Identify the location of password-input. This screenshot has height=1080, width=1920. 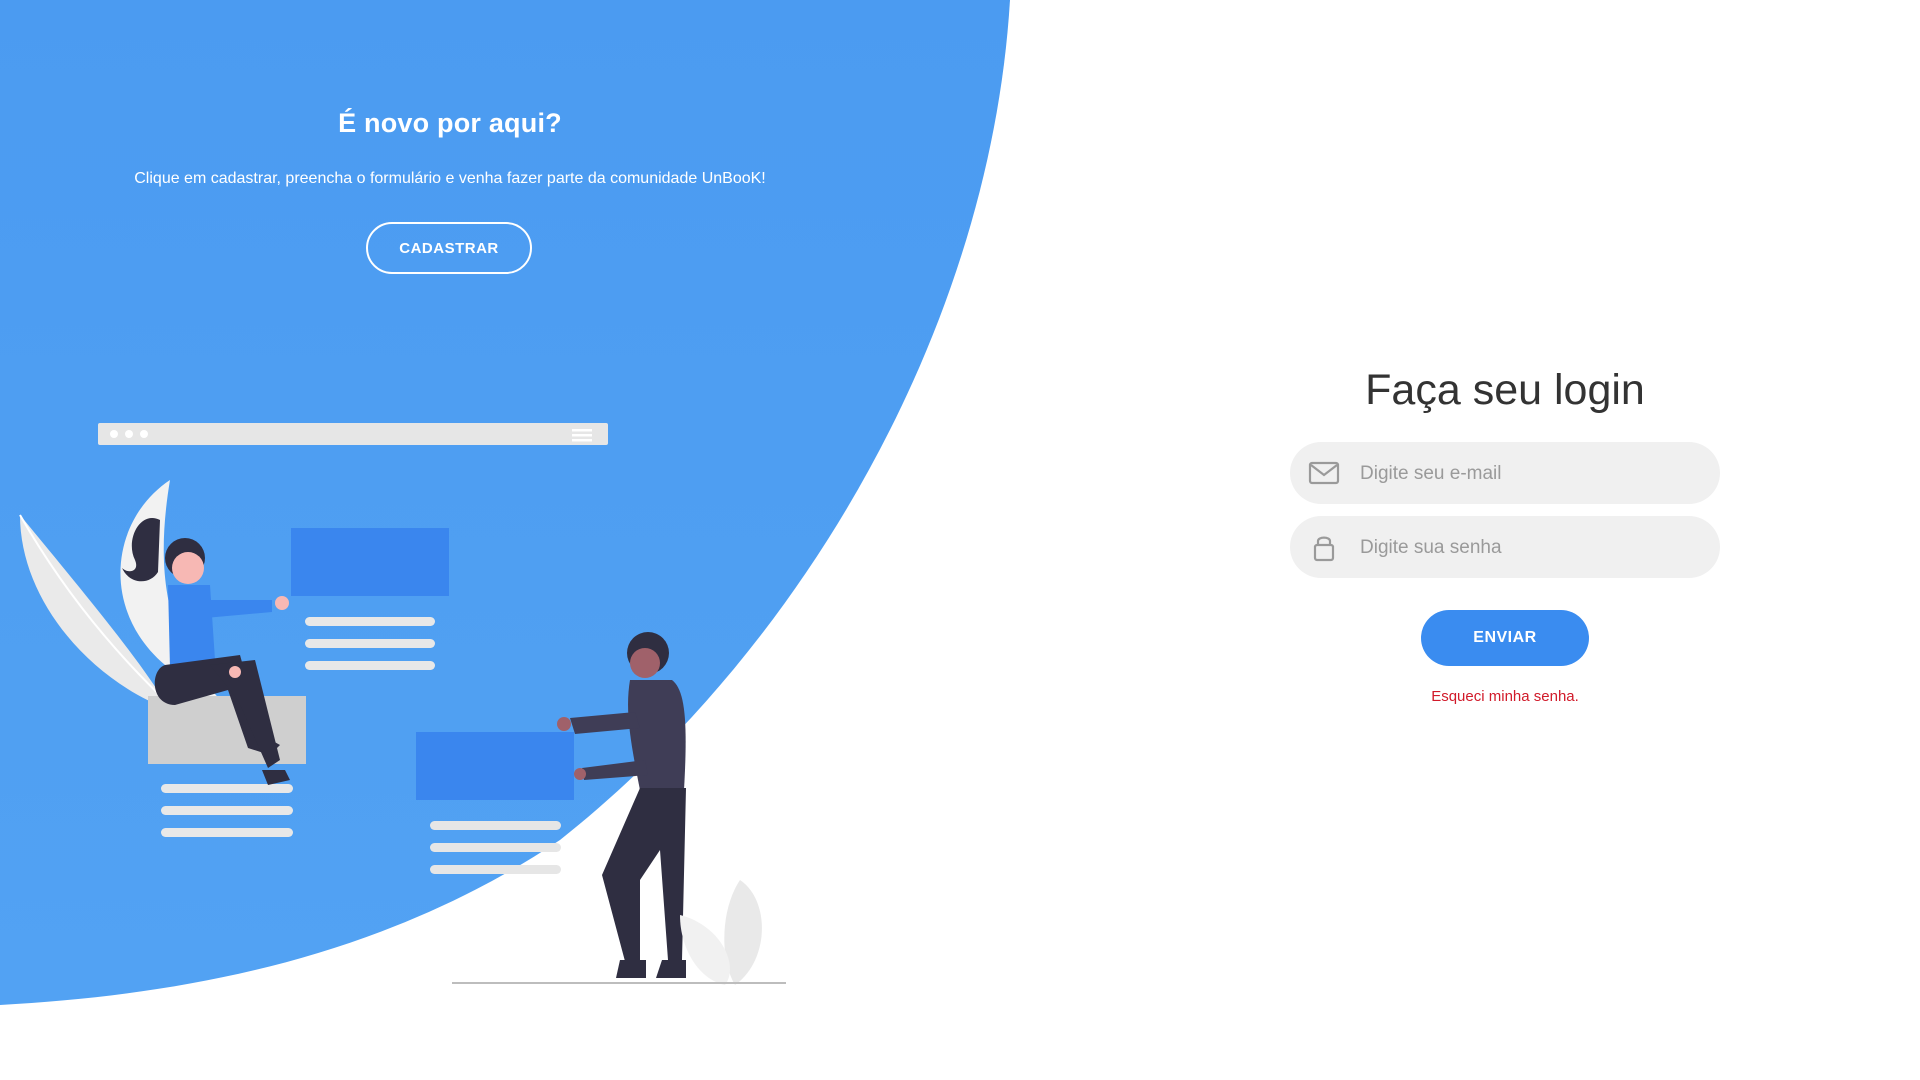
(1530, 548).